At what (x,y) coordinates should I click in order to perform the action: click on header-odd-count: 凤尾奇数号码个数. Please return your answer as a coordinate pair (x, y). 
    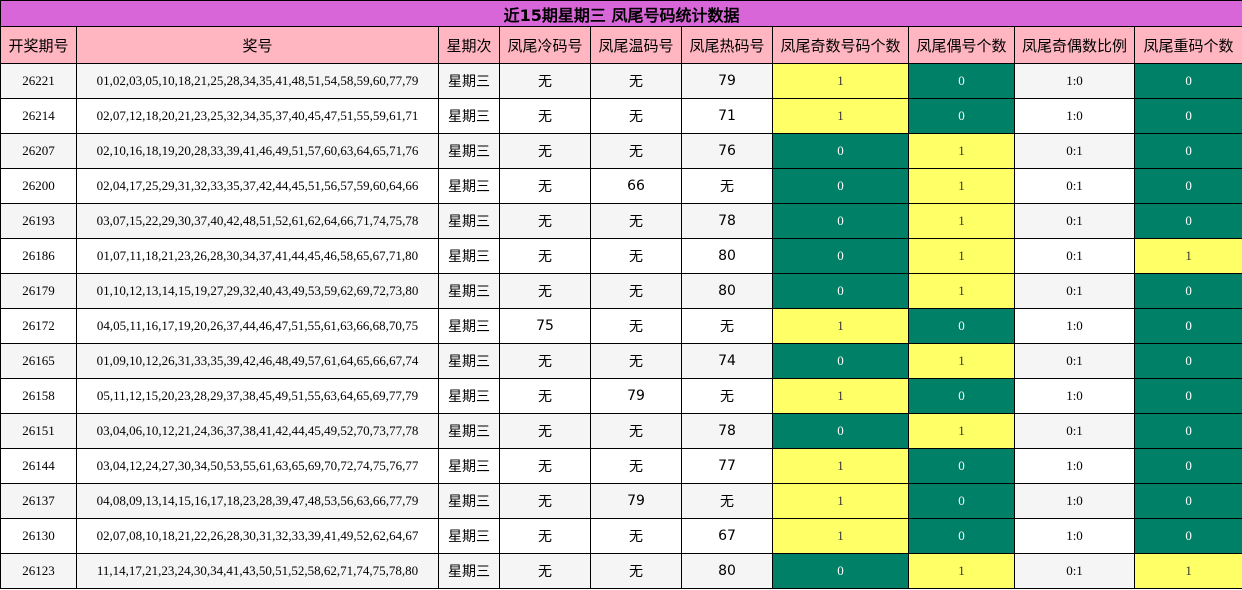
    Looking at the image, I should click on (840, 45).